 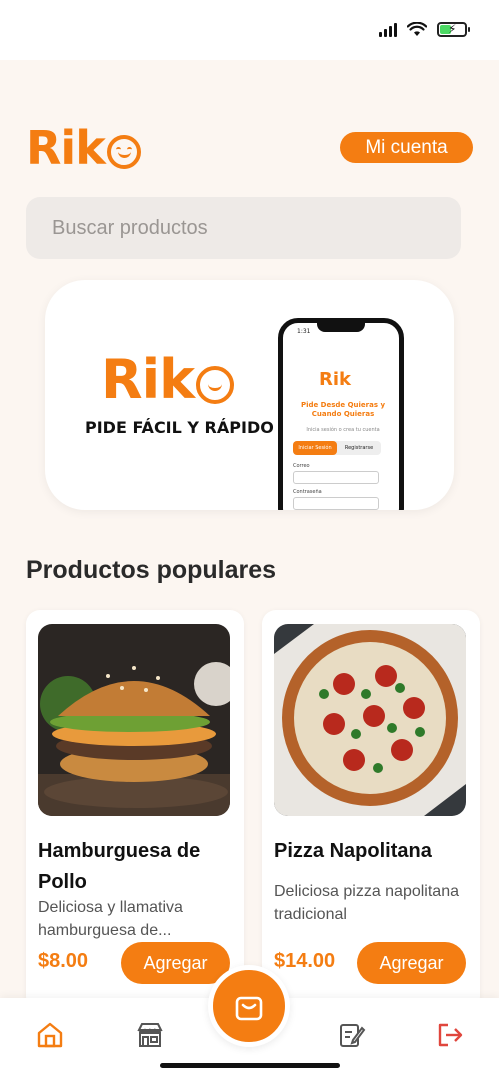 I want to click on account-button: Mi cuenta, so click(x=406, y=147).